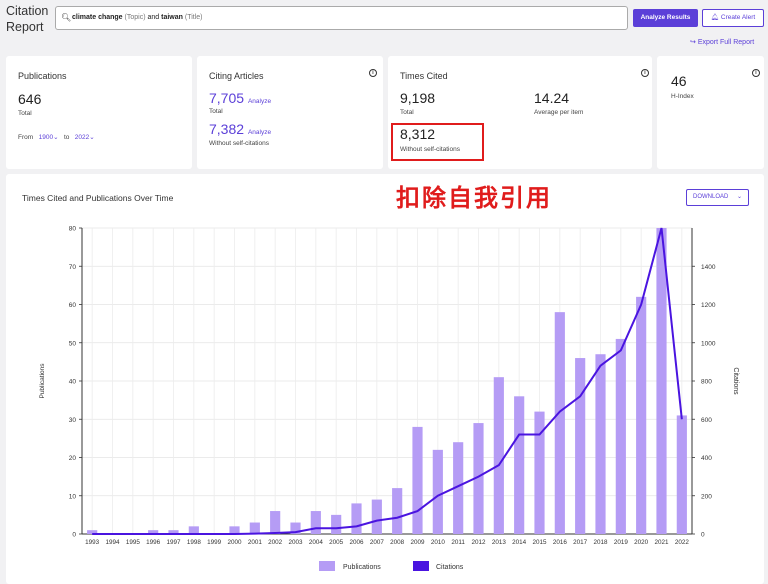 The image size is (768, 584). What do you see at coordinates (661, 542) in the screenshot?
I see `x-tick-label: 2021` at bounding box center [661, 542].